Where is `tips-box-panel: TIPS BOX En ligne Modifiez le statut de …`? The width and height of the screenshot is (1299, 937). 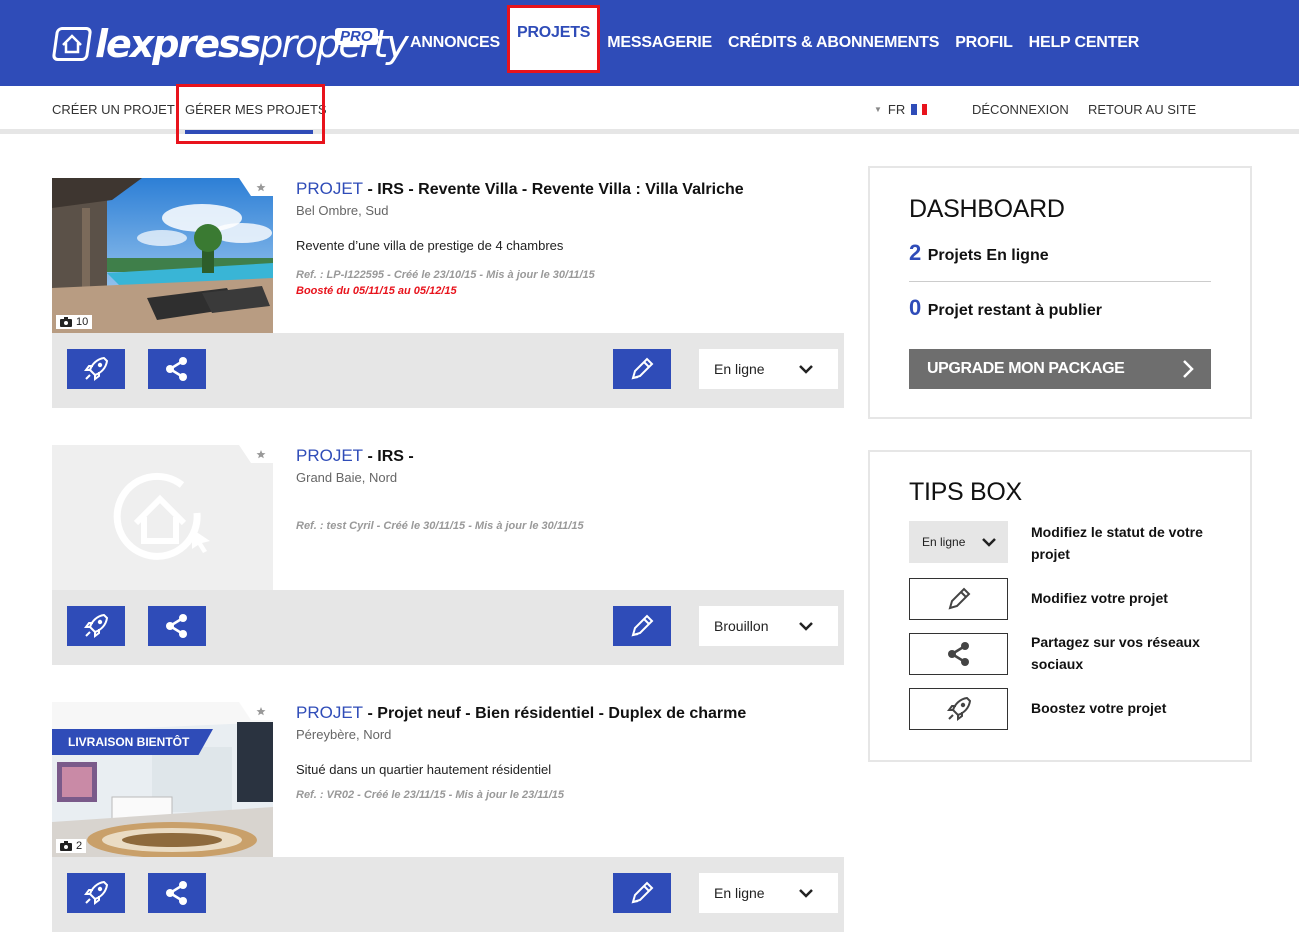 tips-box-panel: TIPS BOX En ligne Modifiez le statut de … is located at coordinates (1060, 606).